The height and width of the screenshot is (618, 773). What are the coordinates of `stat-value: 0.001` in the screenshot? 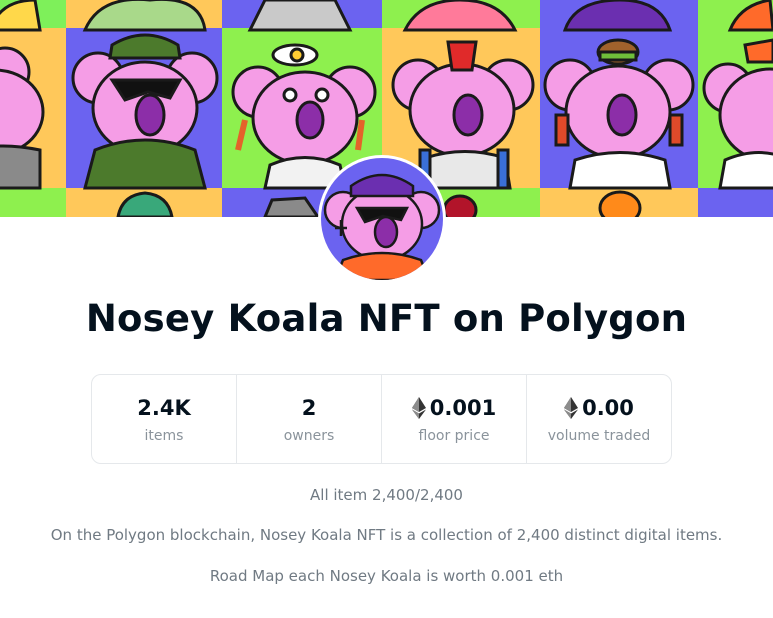 It's located at (454, 408).